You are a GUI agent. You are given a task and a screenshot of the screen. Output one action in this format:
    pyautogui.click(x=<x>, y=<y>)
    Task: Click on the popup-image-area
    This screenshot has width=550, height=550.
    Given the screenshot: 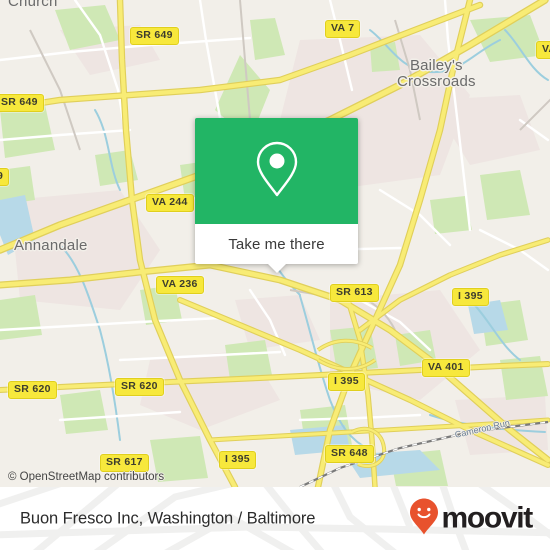 What is the action you would take?
    pyautogui.click(x=276, y=171)
    